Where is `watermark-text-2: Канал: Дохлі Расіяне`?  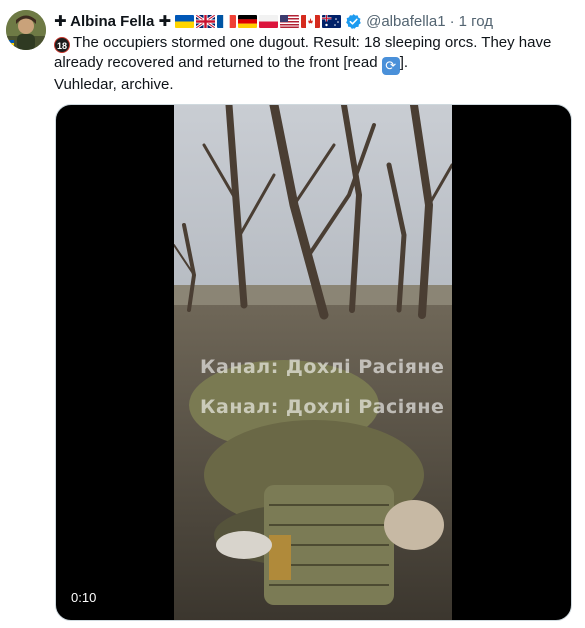 watermark-text-2: Канал: Дохлі Расіяне is located at coordinates (322, 407).